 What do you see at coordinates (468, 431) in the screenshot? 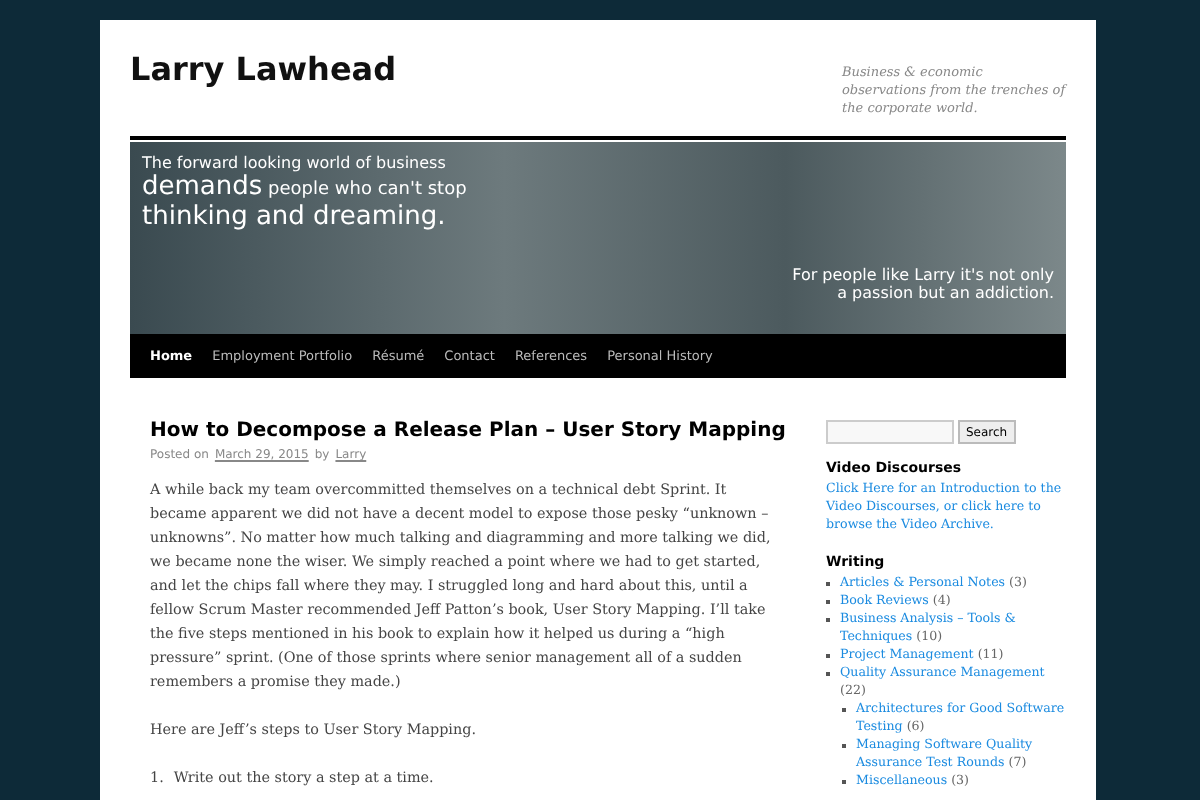
I see `post-title: How to Decompose a Release Plan – User Story Mapping` at bounding box center [468, 431].